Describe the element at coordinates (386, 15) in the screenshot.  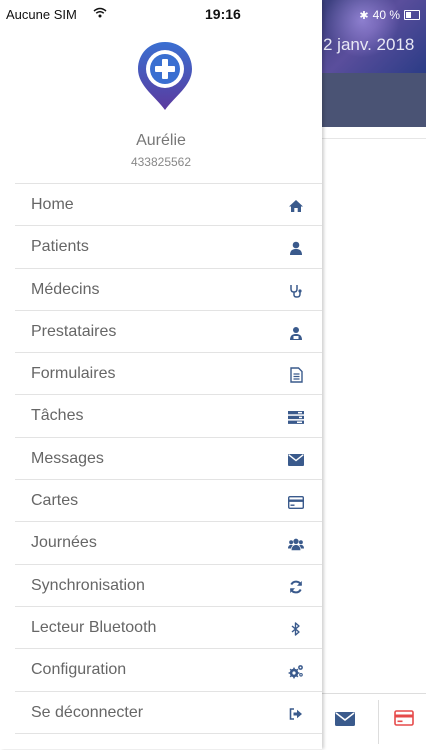
I see `battery-percent: 40 %` at that location.